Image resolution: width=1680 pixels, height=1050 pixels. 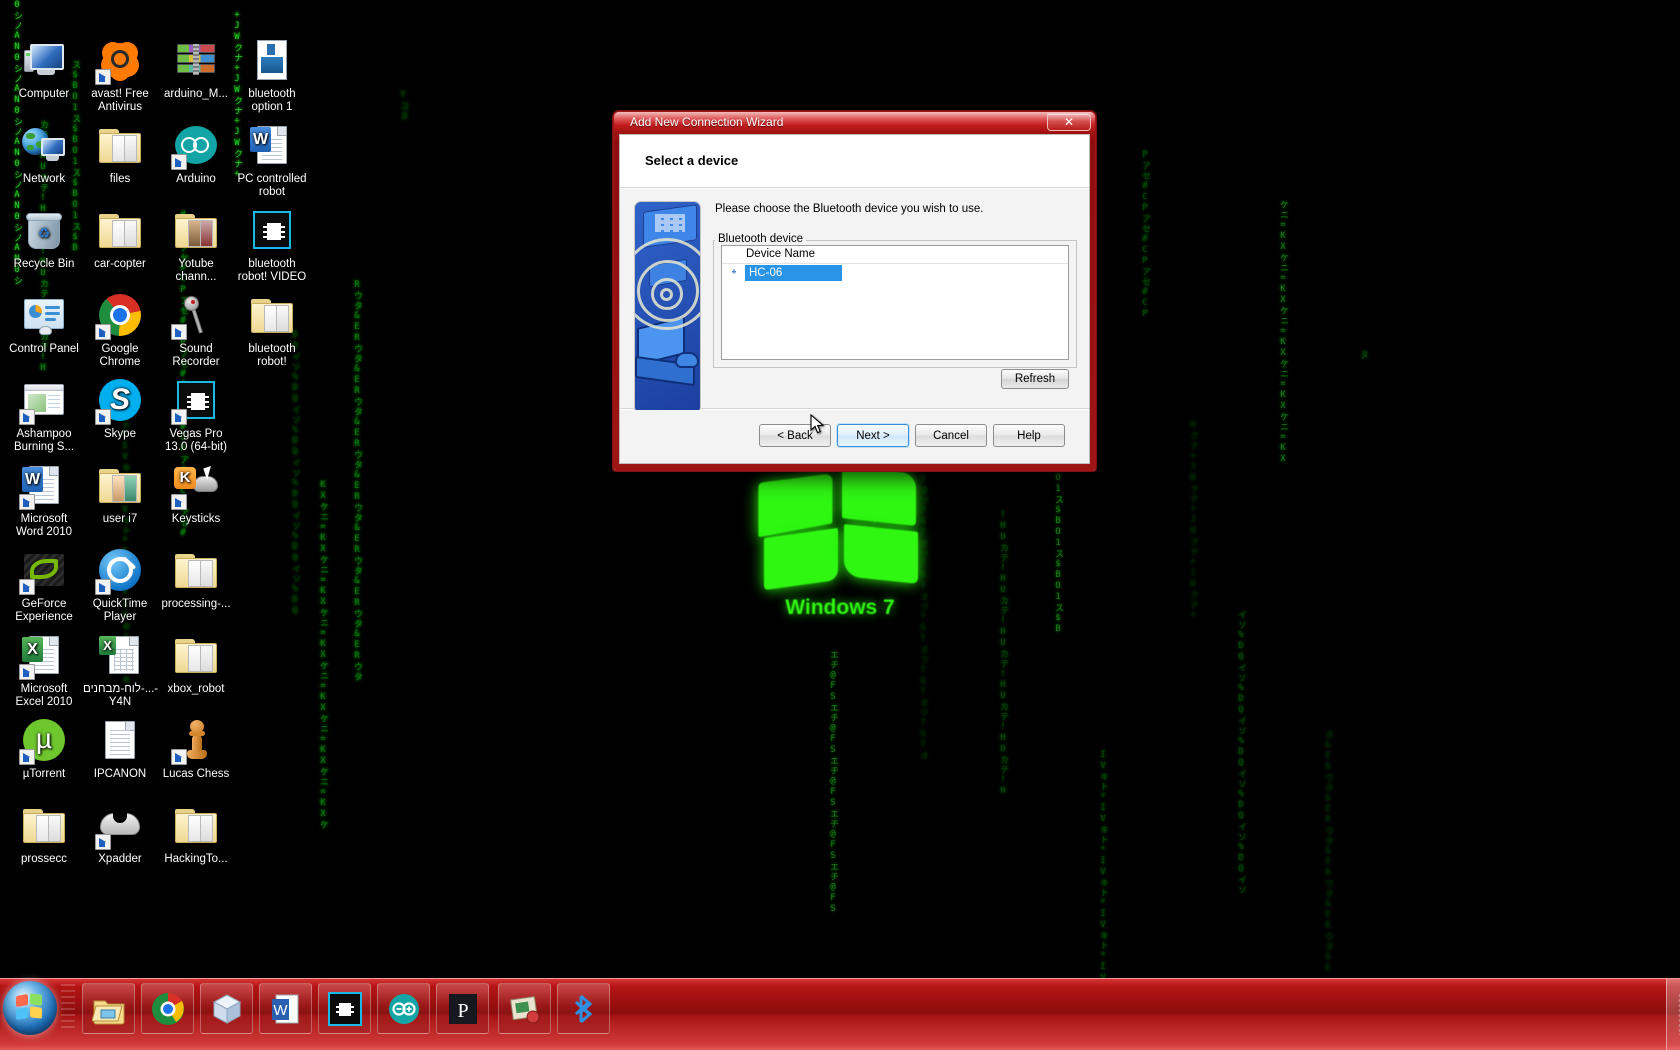 I want to click on svg-text: P, so click(x=462, y=1011).